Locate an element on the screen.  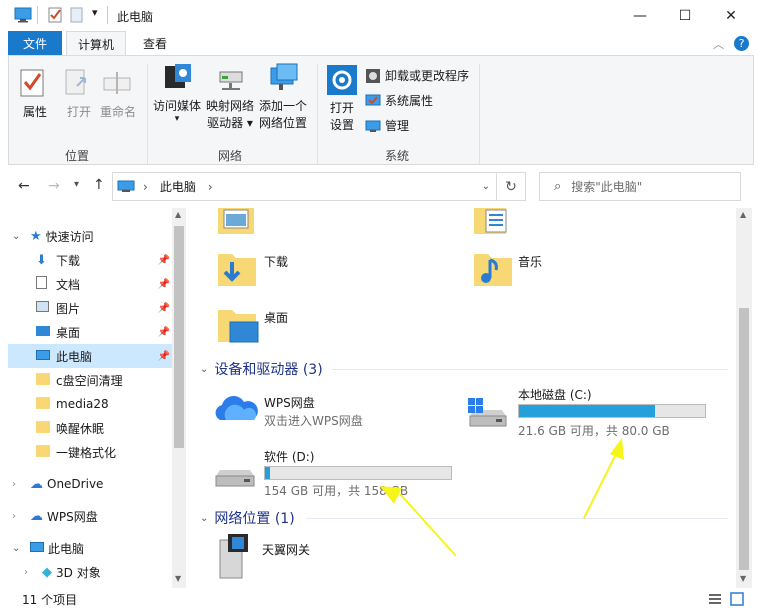
group-label-network: 网络 is located at coordinates (230, 156).